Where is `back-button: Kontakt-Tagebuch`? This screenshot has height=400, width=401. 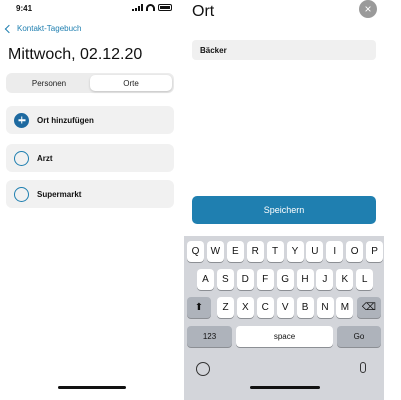
back-button: Kontakt-Tagebuch is located at coordinates (43, 28).